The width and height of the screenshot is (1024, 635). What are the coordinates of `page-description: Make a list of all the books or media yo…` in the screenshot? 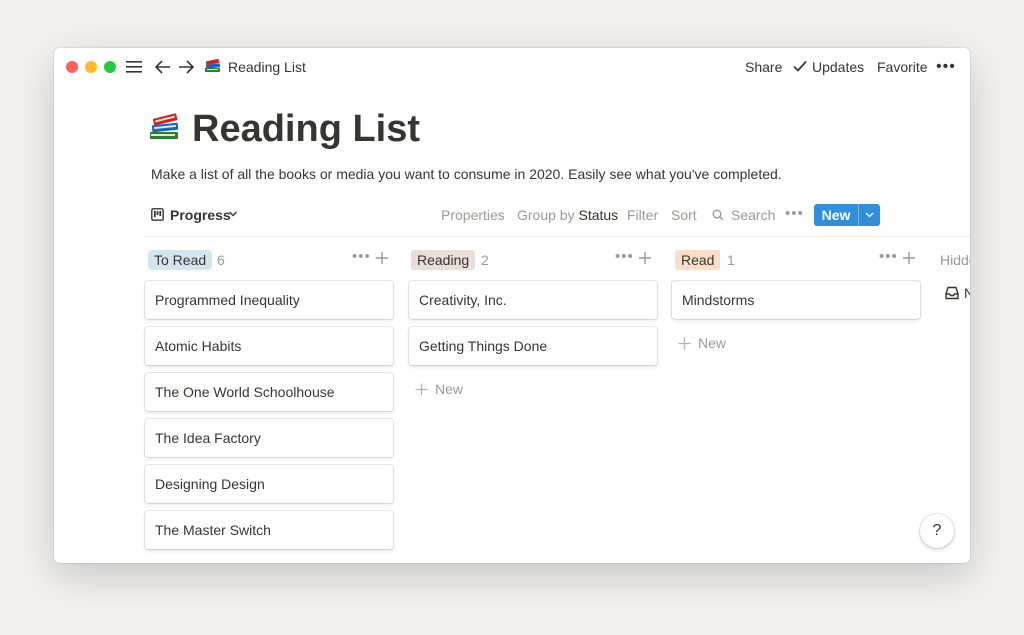 It's located at (466, 174).